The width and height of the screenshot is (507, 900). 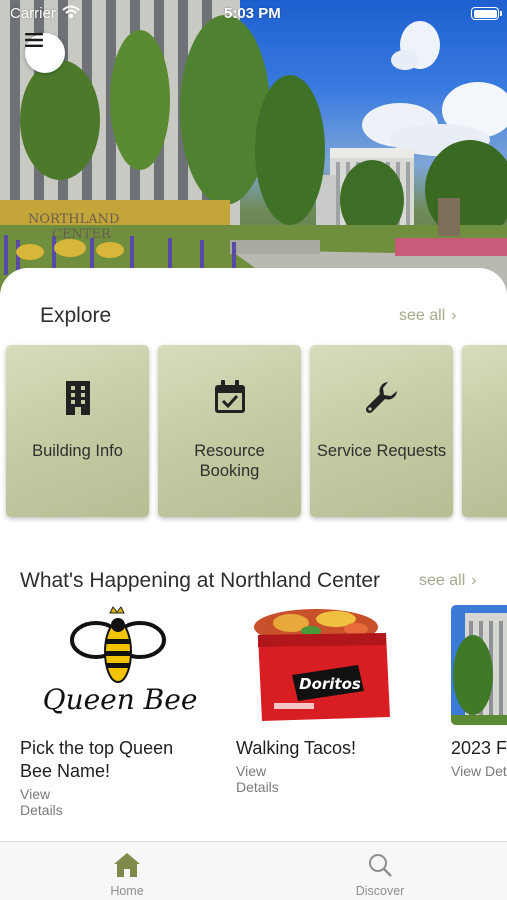 What do you see at coordinates (97, 759) in the screenshot?
I see `event-title: Pick the top Queen Bee Name!` at bounding box center [97, 759].